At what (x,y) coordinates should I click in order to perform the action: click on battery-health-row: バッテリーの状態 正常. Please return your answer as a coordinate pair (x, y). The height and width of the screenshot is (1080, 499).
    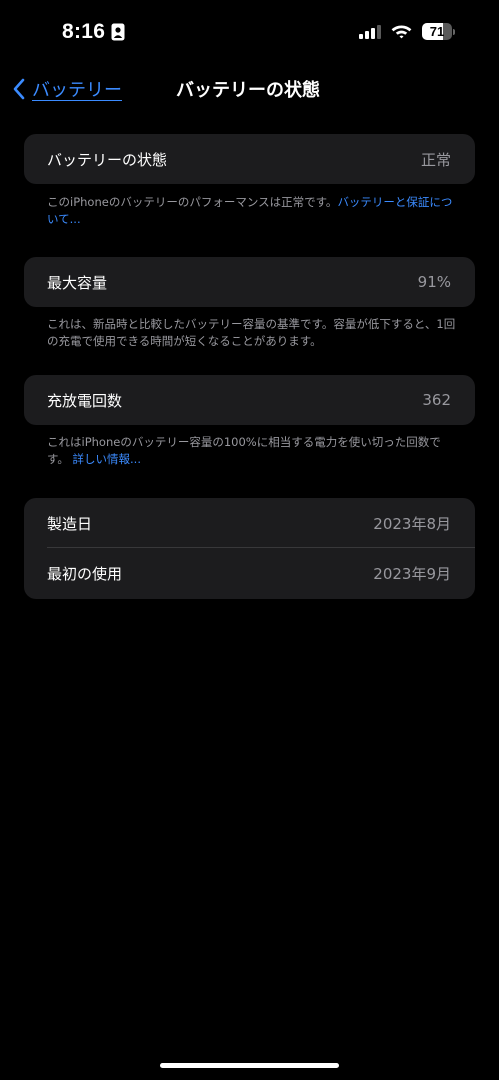
    Looking at the image, I should click on (249, 159).